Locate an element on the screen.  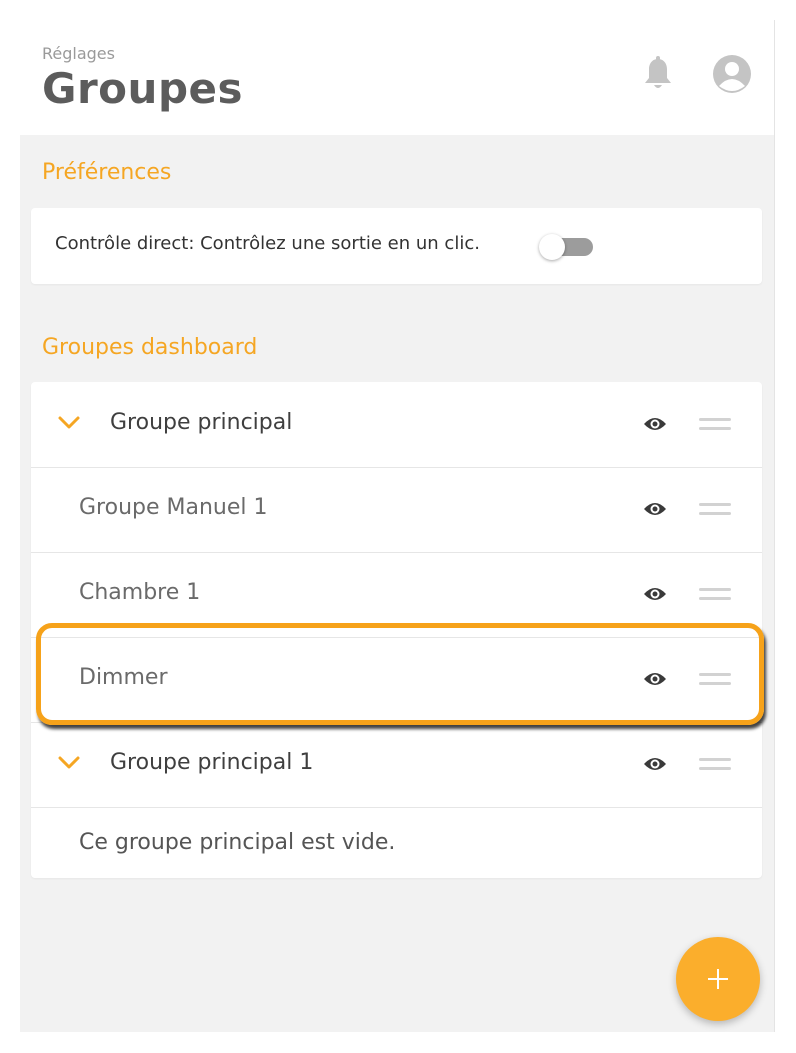
dimmer-row-highlight is located at coordinates (400, 674).